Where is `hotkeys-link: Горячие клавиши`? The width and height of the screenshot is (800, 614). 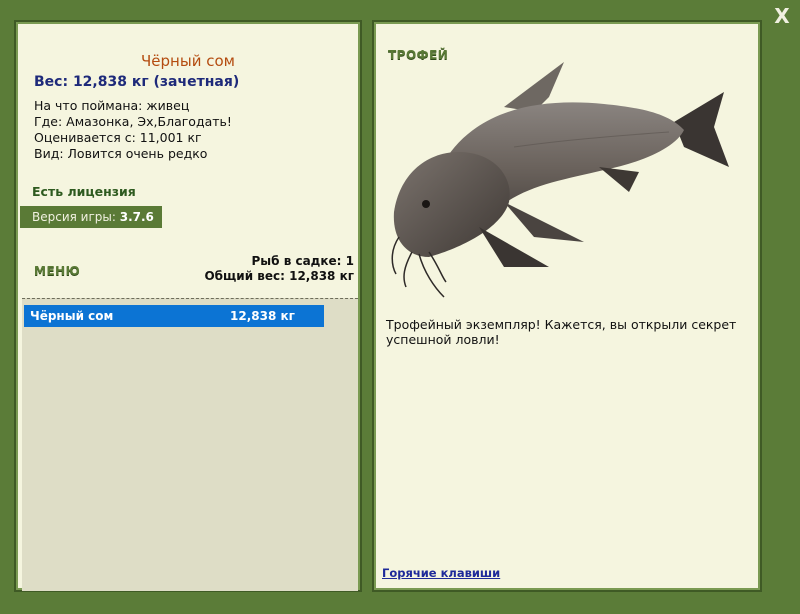
hotkeys-link: Горячие клавиши is located at coordinates (441, 573).